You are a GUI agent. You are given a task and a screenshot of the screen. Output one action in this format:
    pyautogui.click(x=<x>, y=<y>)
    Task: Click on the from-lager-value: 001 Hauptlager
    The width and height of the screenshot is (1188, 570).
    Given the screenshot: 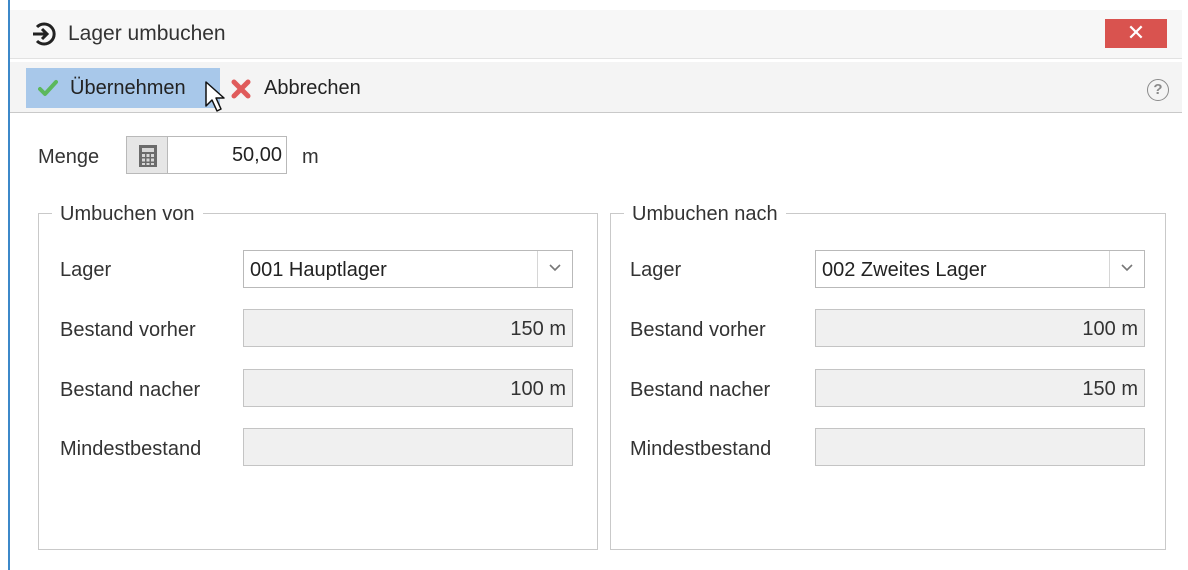 What is the action you would take?
    pyautogui.click(x=318, y=270)
    